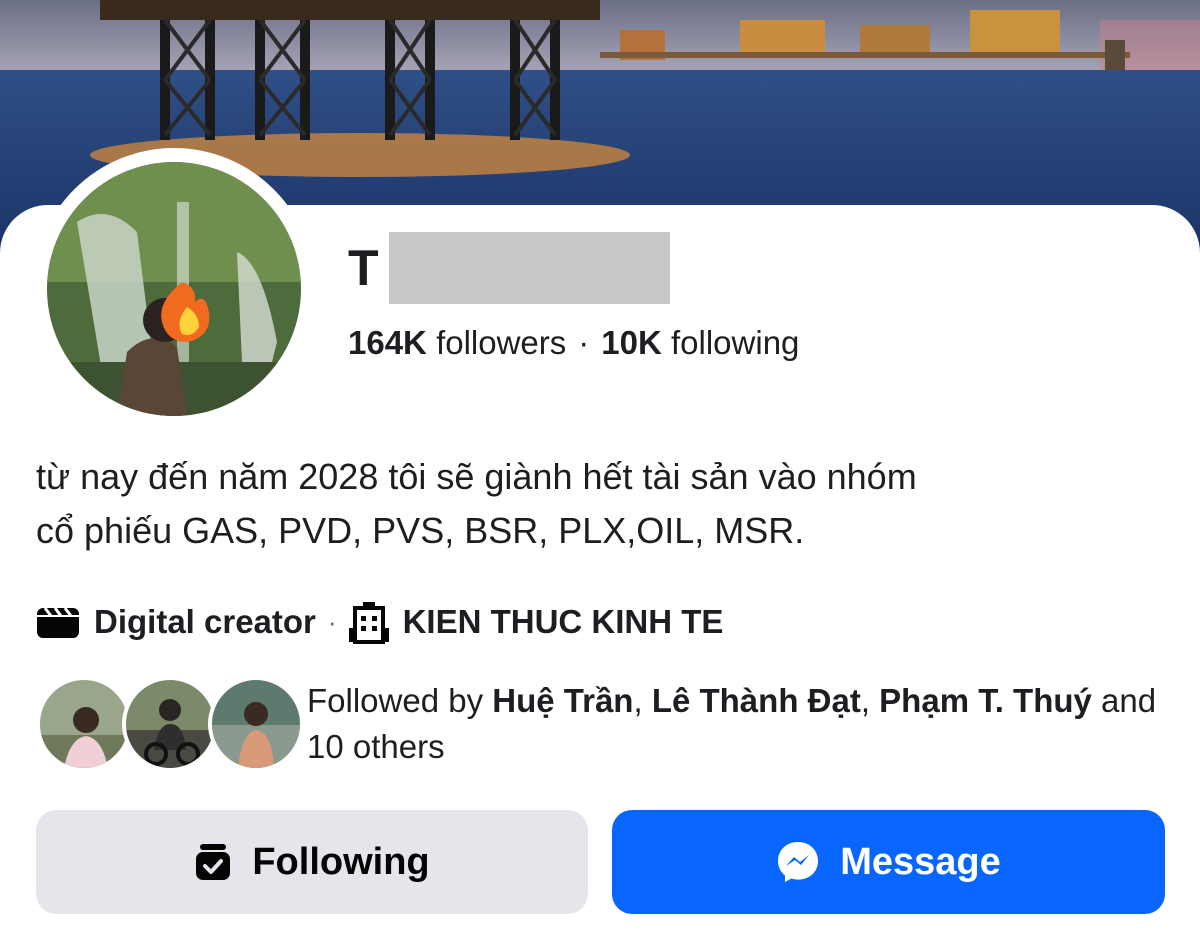 The height and width of the screenshot is (943, 1200). What do you see at coordinates (395, 700) in the screenshot?
I see `followed-by-prefix: Followed by` at bounding box center [395, 700].